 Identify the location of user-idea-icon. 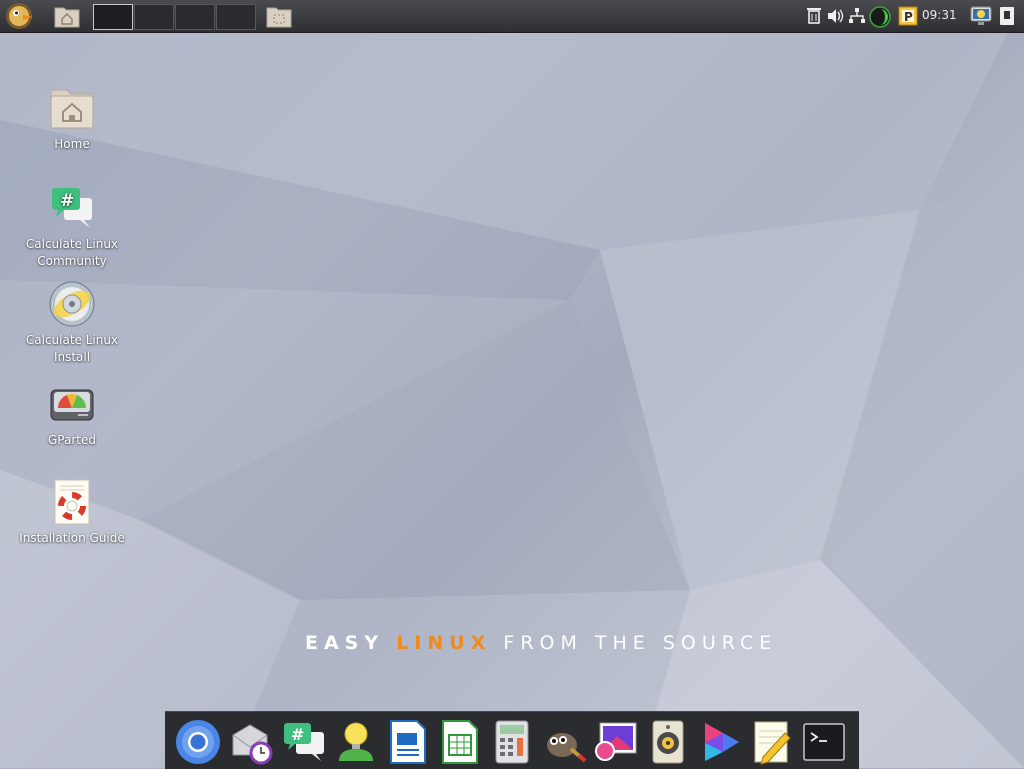
(356, 742).